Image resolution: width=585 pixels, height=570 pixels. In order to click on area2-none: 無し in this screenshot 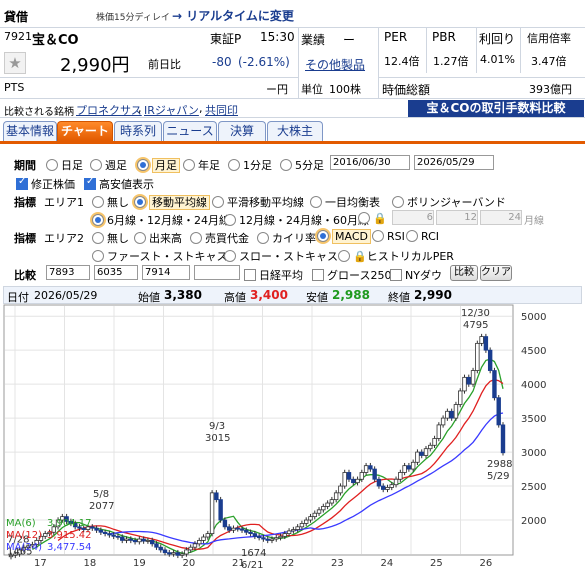, I will do `click(110, 238)`.